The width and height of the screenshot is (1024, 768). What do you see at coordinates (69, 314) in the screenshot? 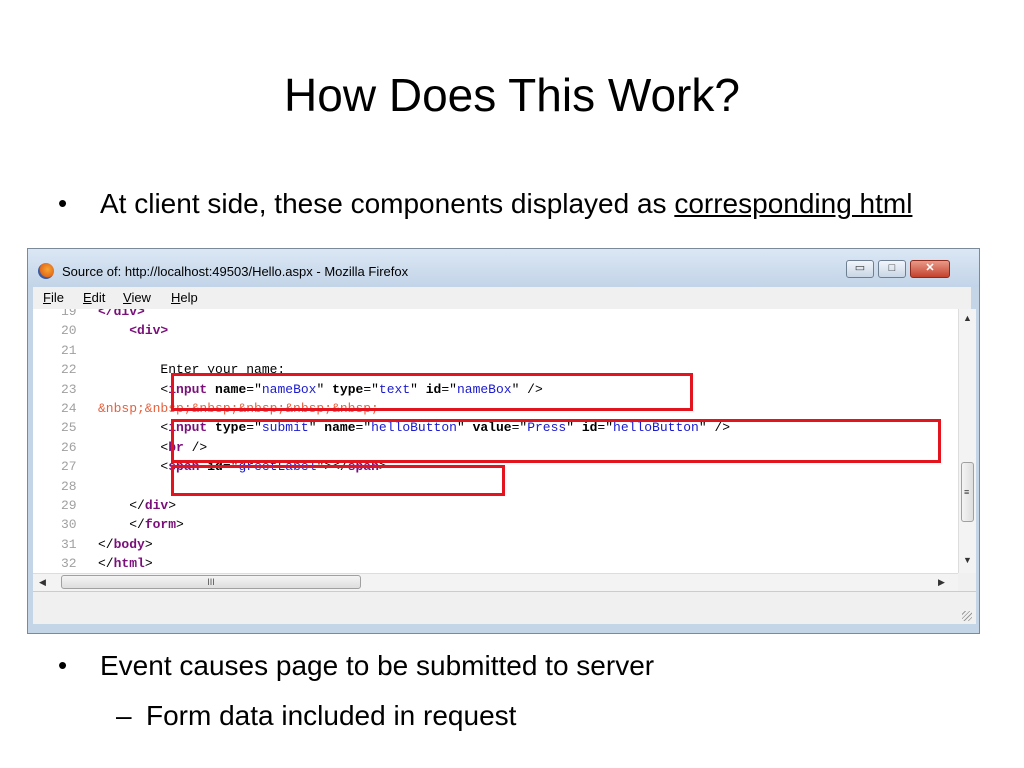
I see `line-number: 19` at bounding box center [69, 314].